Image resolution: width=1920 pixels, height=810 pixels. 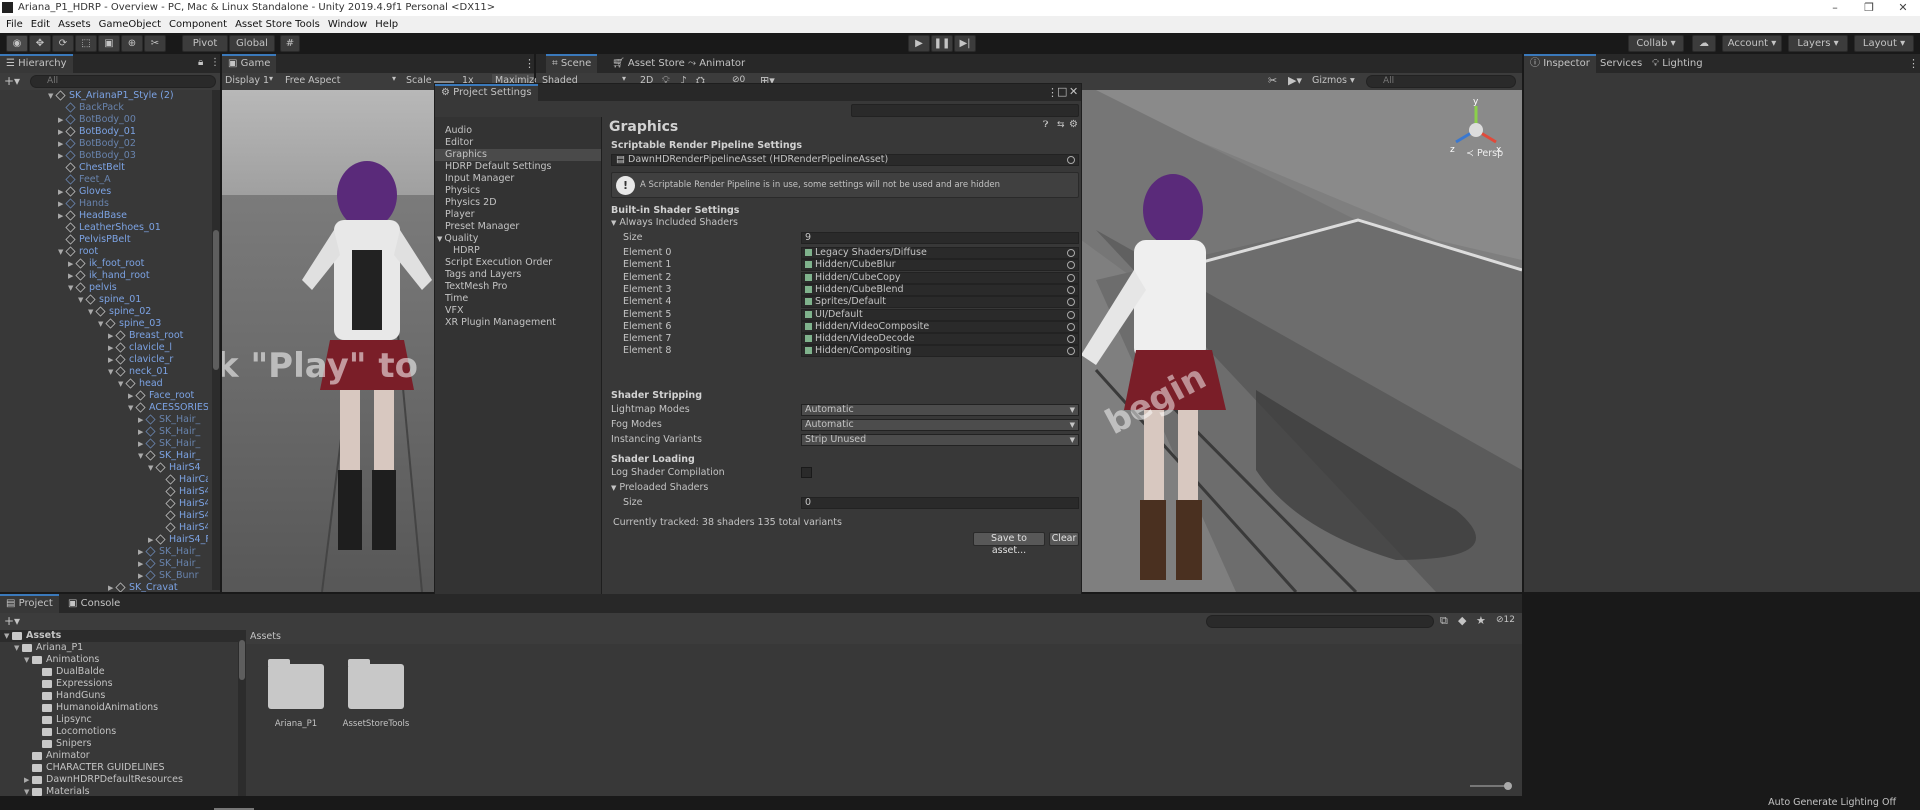 What do you see at coordinates (940, 410) in the screenshot?
I see `lightmap-dropdown: Automatic ▼` at bounding box center [940, 410].